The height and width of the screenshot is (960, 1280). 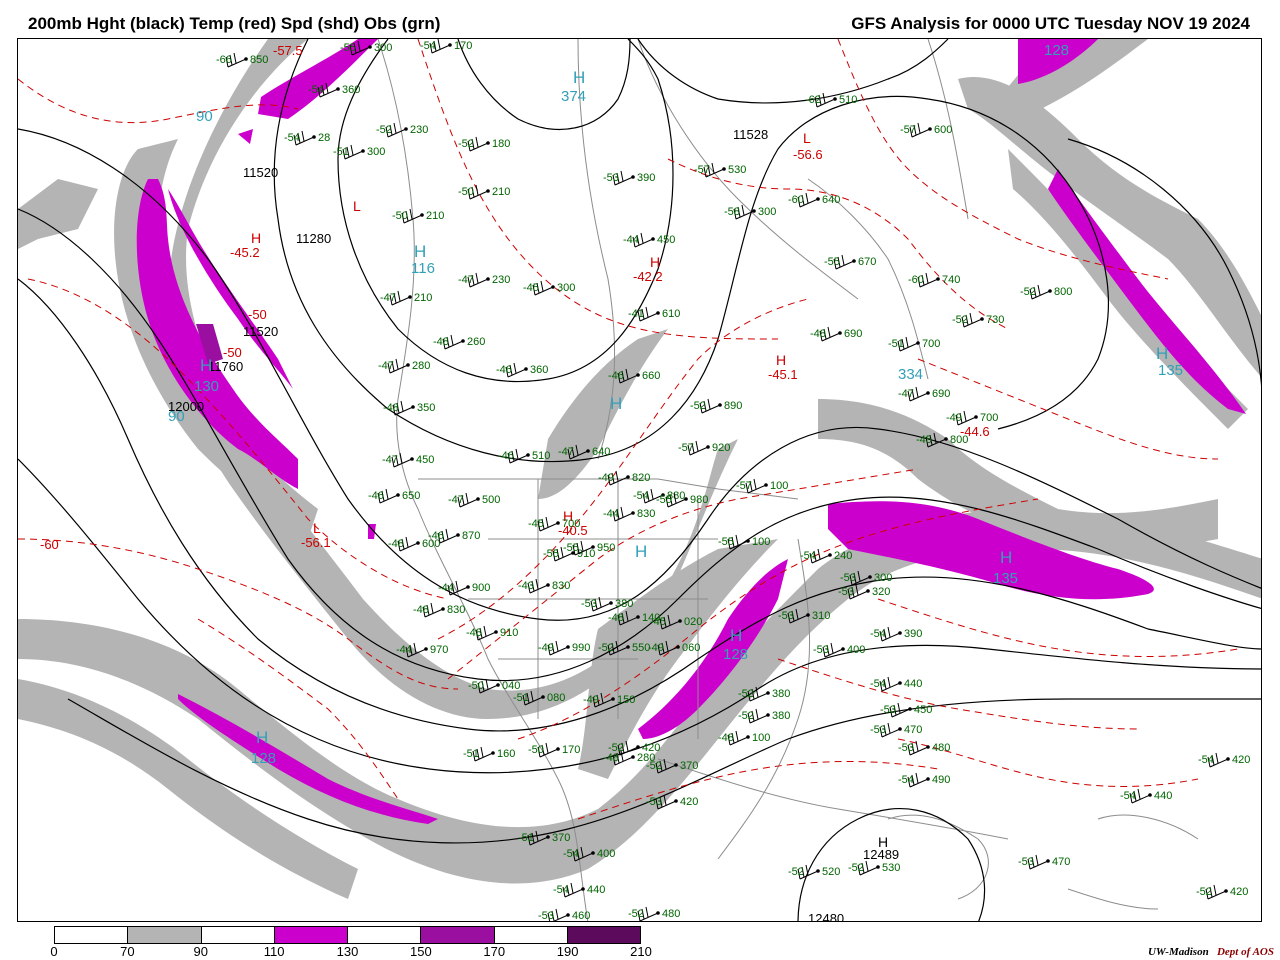 What do you see at coordinates (934, 280) in the screenshot?
I see `station-plot: -60 740` at bounding box center [934, 280].